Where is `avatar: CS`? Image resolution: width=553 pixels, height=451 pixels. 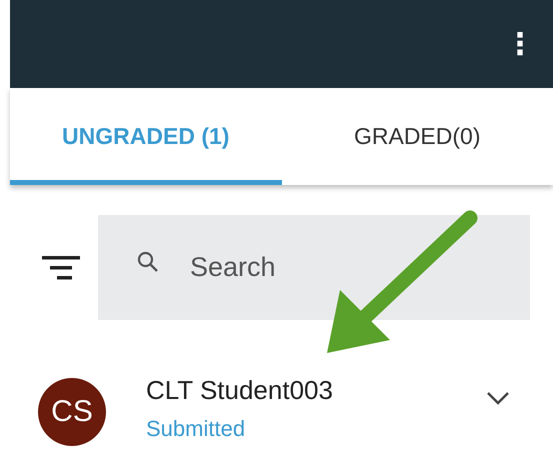
avatar: CS is located at coordinates (72, 412).